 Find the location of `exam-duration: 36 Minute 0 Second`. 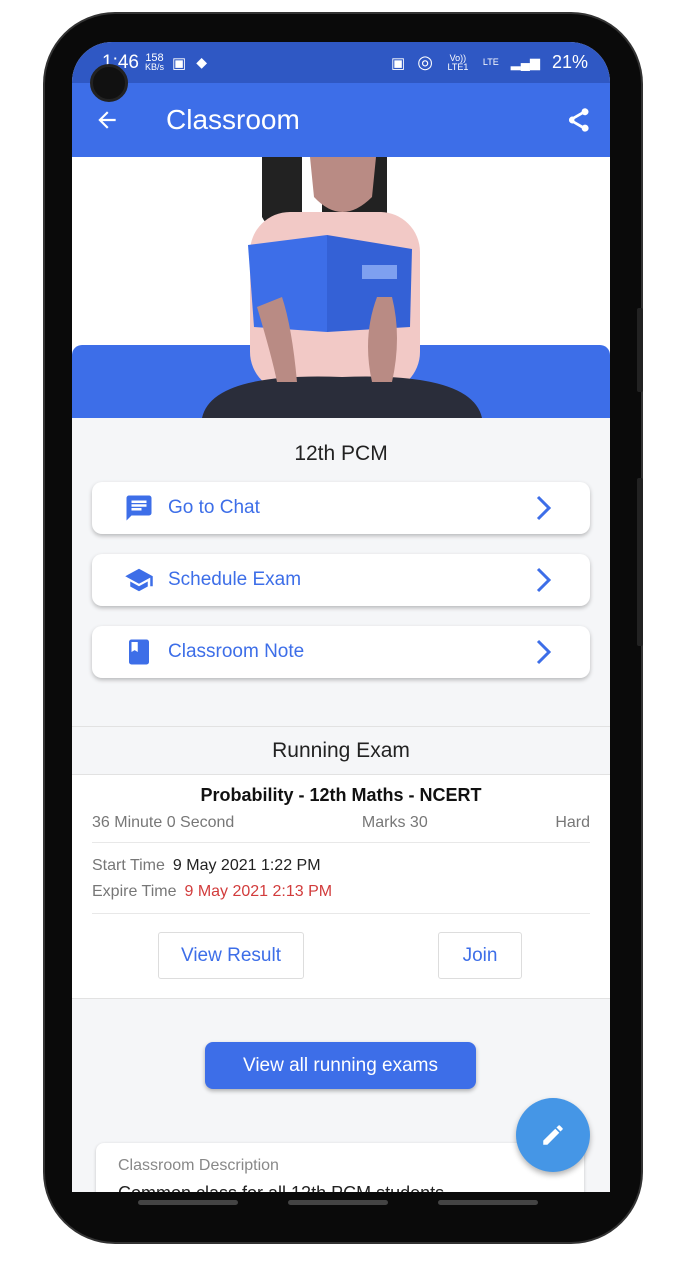

exam-duration: 36 Minute 0 Second is located at coordinates (163, 822).